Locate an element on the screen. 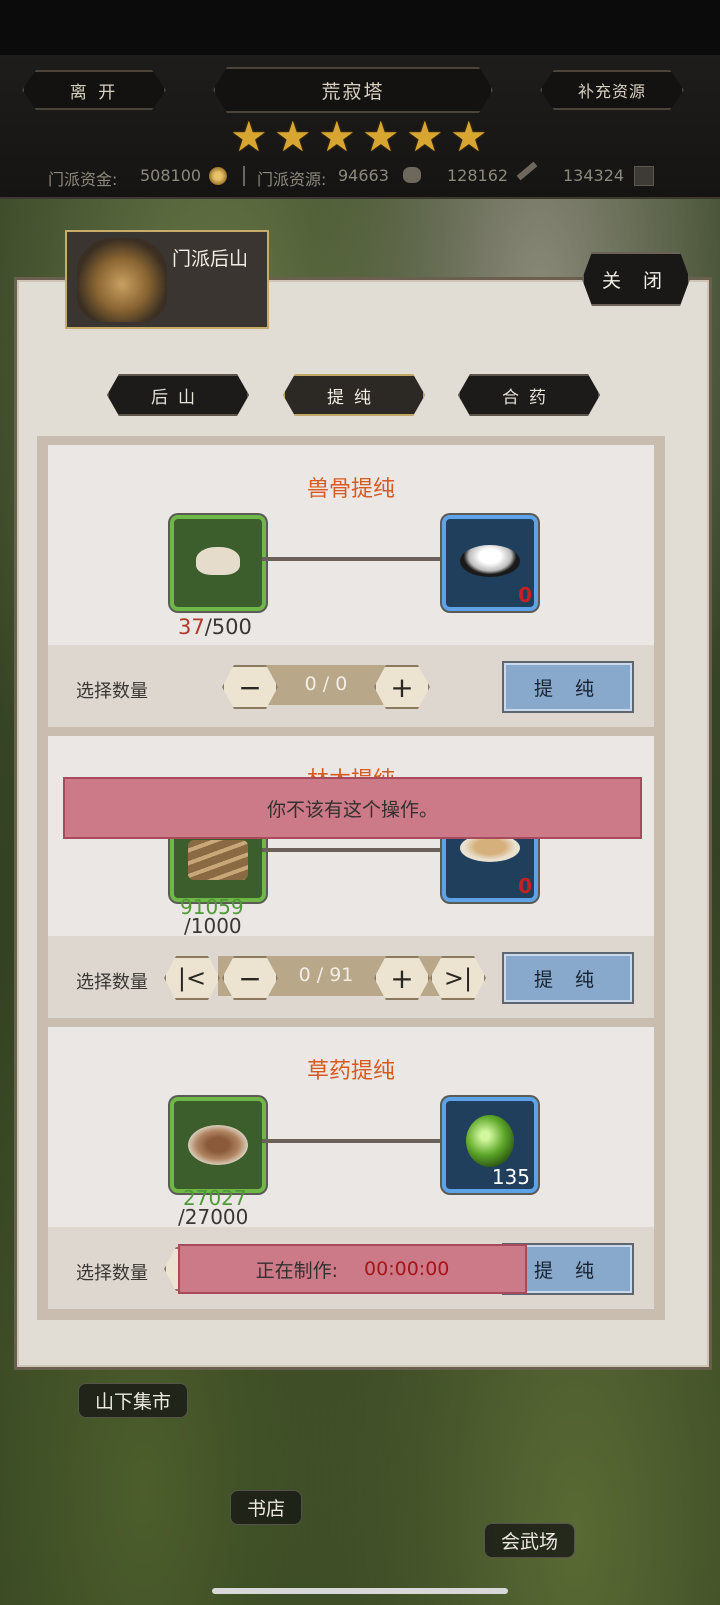 The image size is (720, 1605). quantity-value: 0 / 91 is located at coordinates (326, 975).